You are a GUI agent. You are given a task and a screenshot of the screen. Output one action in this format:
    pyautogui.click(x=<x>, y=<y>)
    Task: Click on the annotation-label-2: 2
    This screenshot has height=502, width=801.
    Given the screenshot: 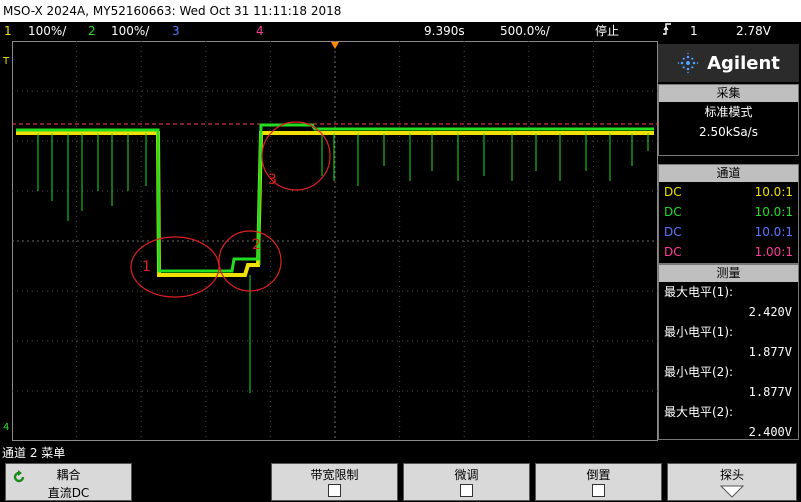 What is the action you would take?
    pyautogui.click(x=256, y=245)
    